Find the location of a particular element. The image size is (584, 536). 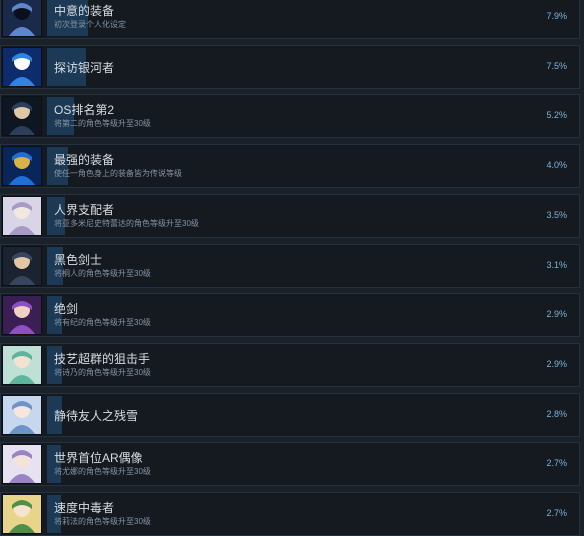

two-girls-icon is located at coordinates (22, 415).